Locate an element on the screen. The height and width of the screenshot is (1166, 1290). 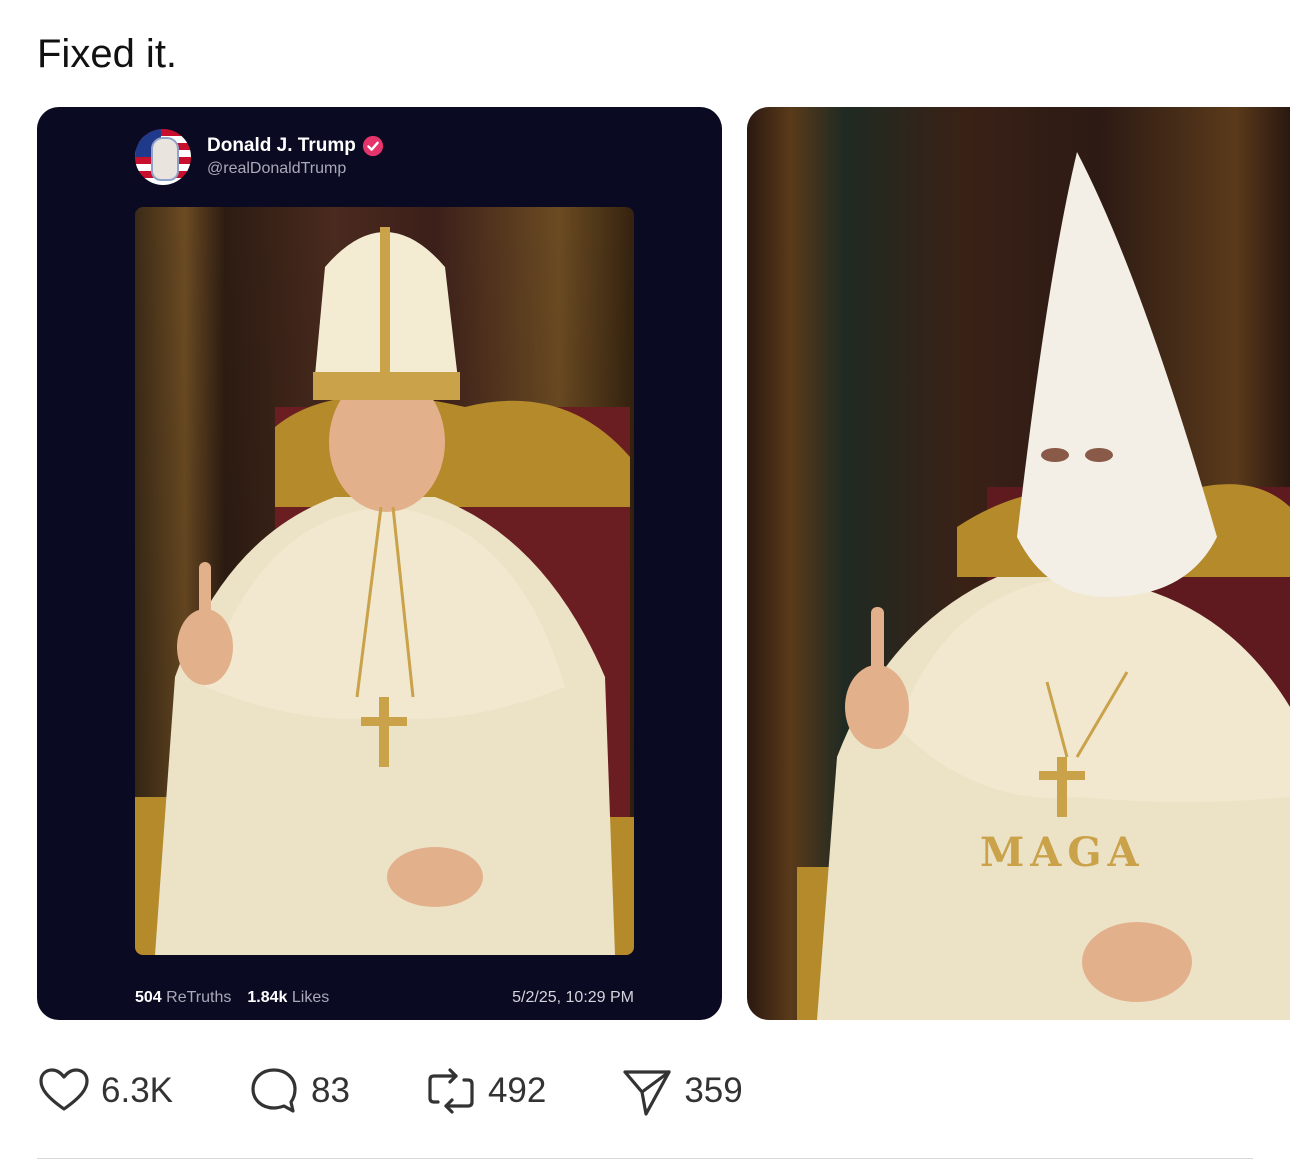
speech-bubble-icon is located at coordinates (274, 1090).